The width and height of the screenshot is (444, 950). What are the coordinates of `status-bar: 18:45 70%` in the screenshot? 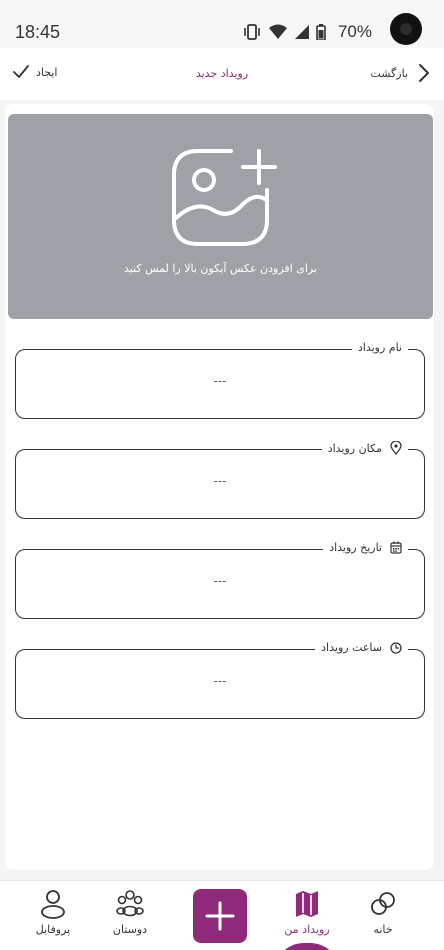 It's located at (222, 24).